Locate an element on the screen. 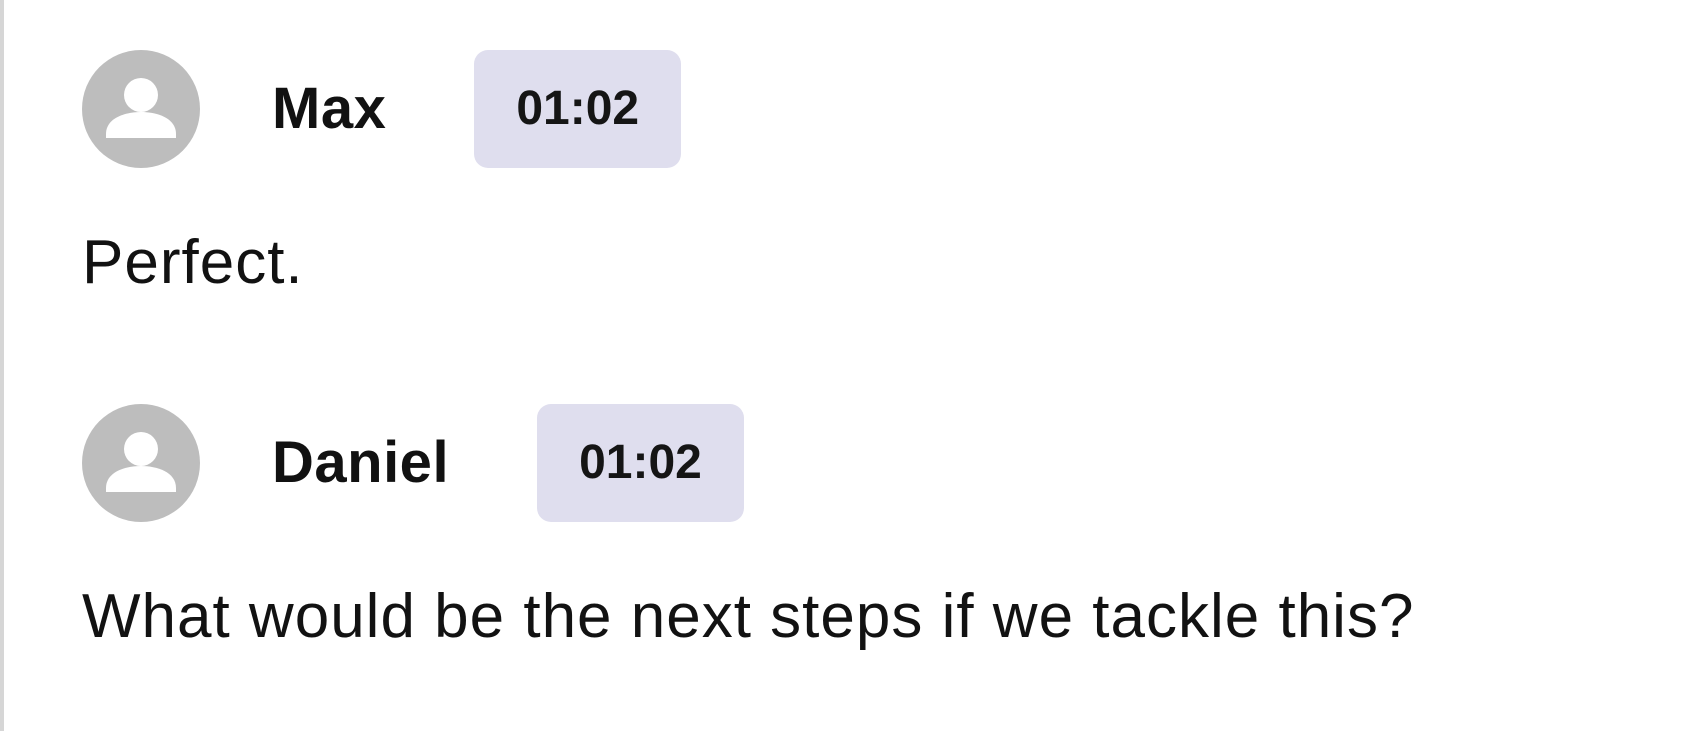 The image size is (1687, 731). speaker-name: Daniel is located at coordinates (361, 462).